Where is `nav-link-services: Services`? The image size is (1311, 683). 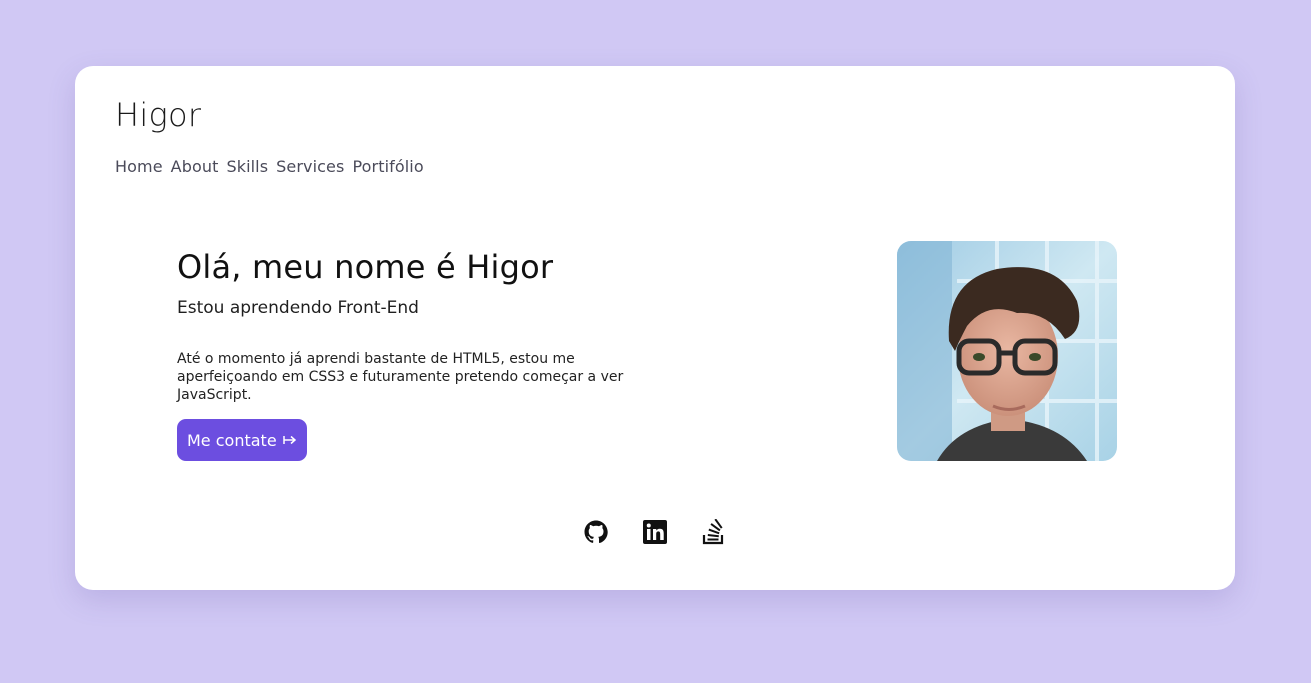
nav-link-services: Services is located at coordinates (310, 166).